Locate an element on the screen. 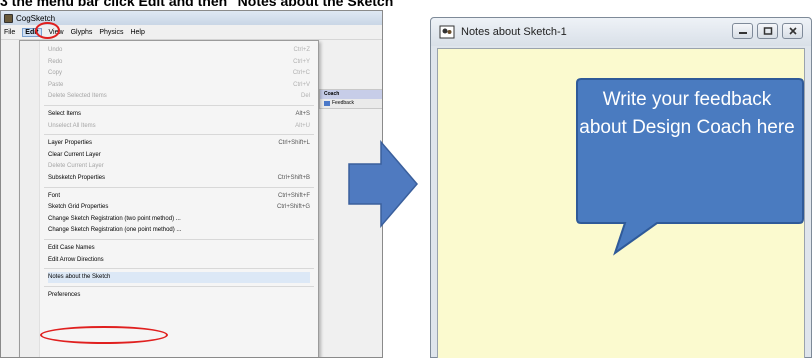  notes-titlebar: Notes about Sketch-1 is located at coordinates (621, 32).